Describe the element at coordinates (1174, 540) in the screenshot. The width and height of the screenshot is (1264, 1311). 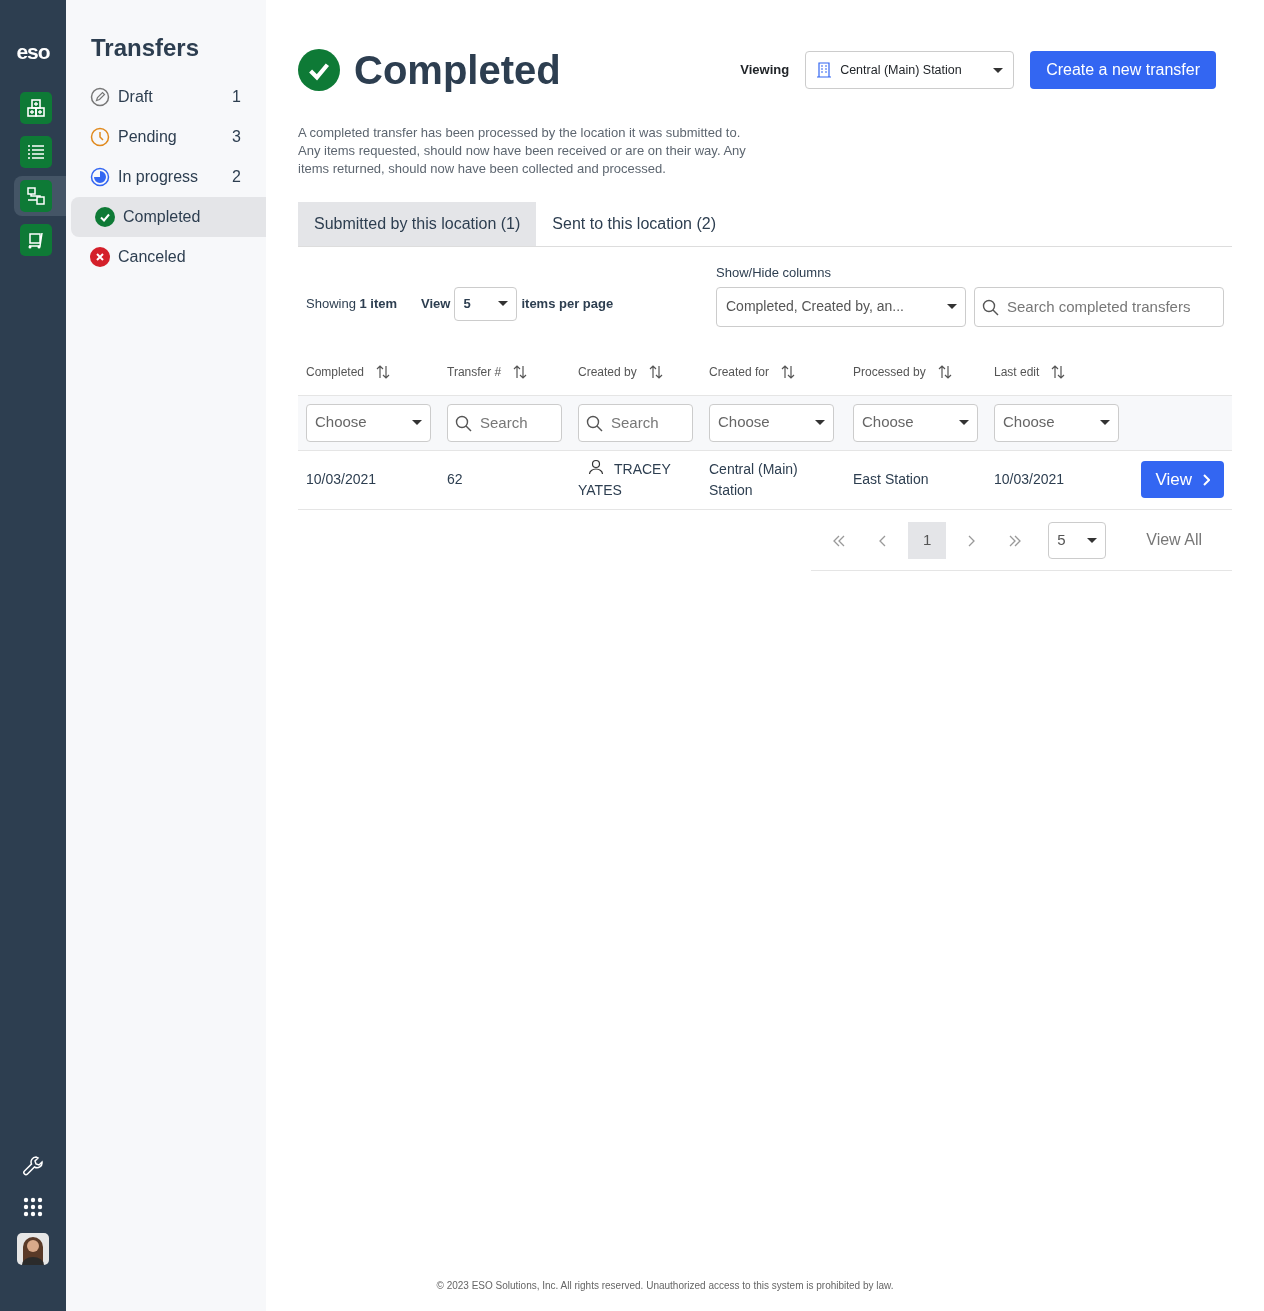
I see `view-all-link: View All` at that location.